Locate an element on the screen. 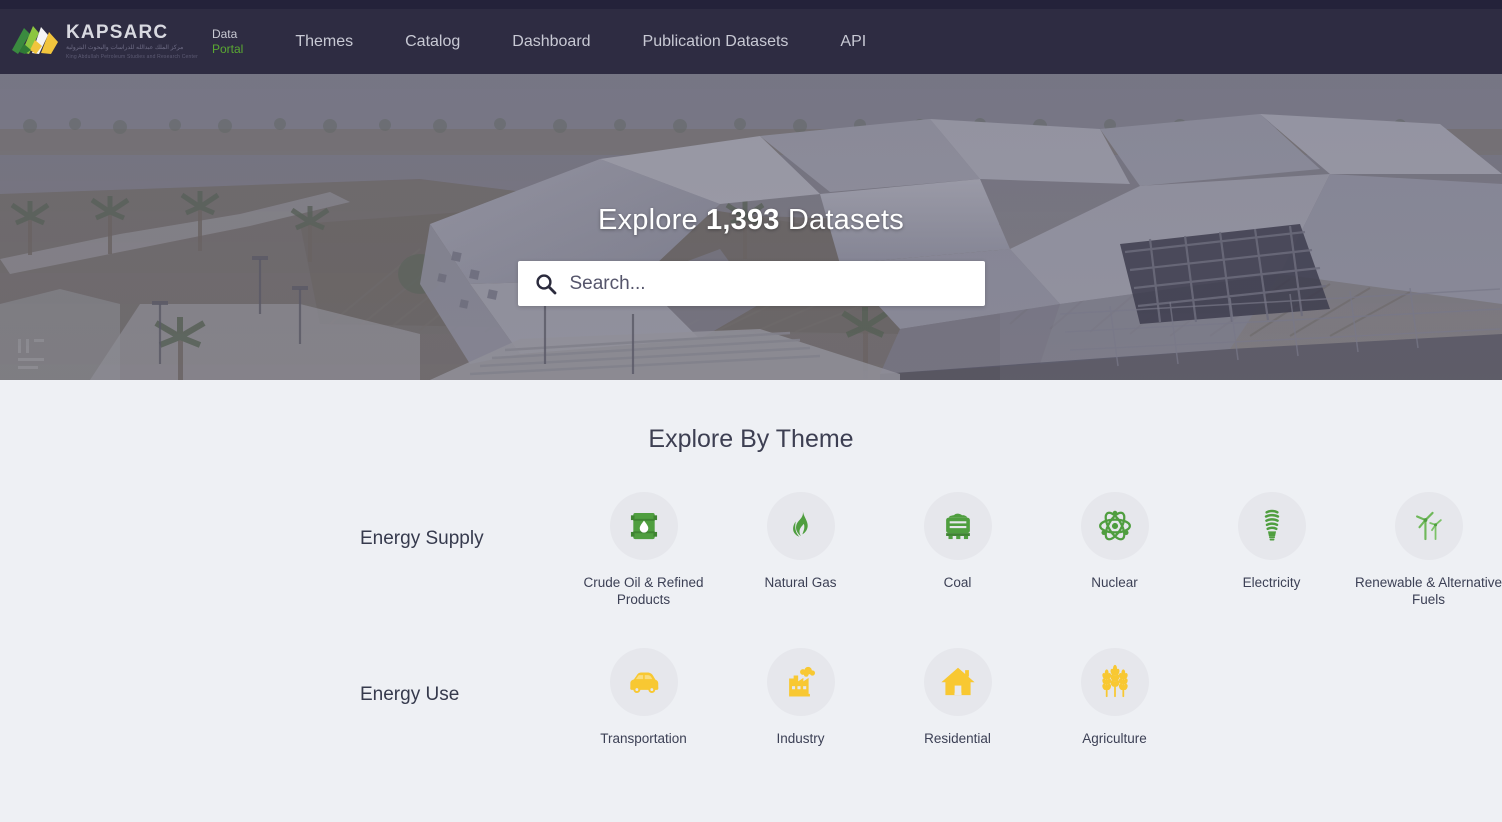 The image size is (1502, 822). top-strip is located at coordinates (751, 4).